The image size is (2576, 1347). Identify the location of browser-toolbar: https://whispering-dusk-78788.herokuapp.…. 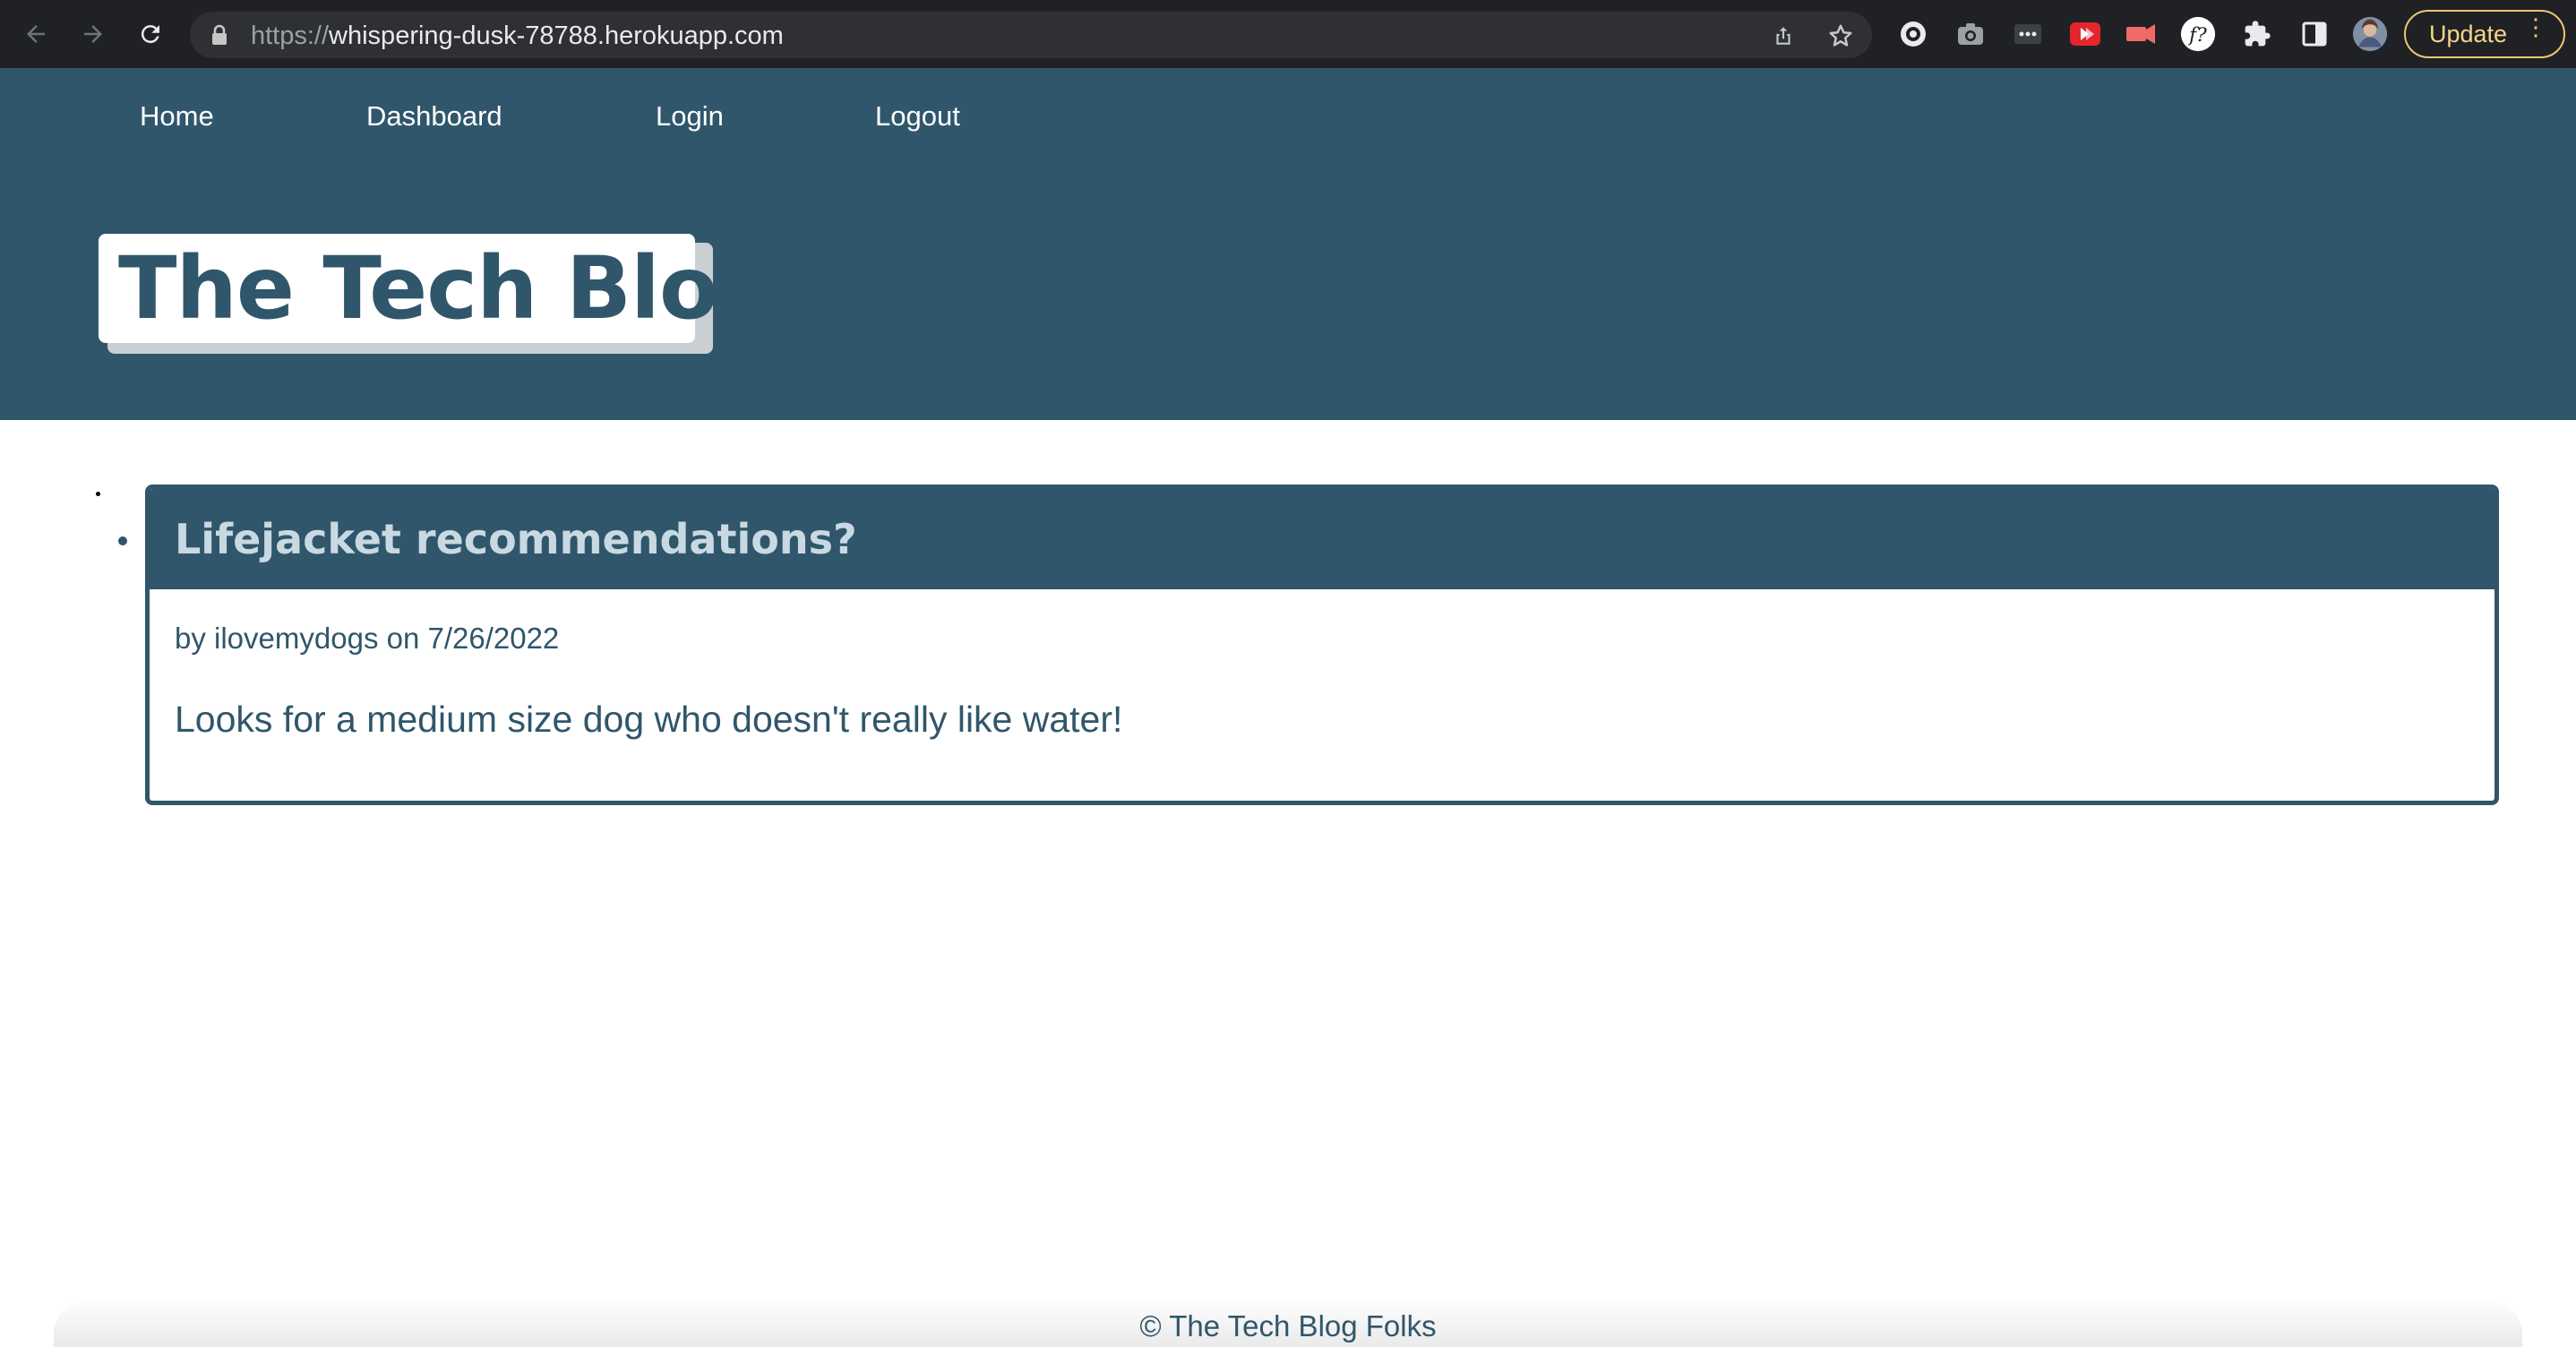
(1288, 34).